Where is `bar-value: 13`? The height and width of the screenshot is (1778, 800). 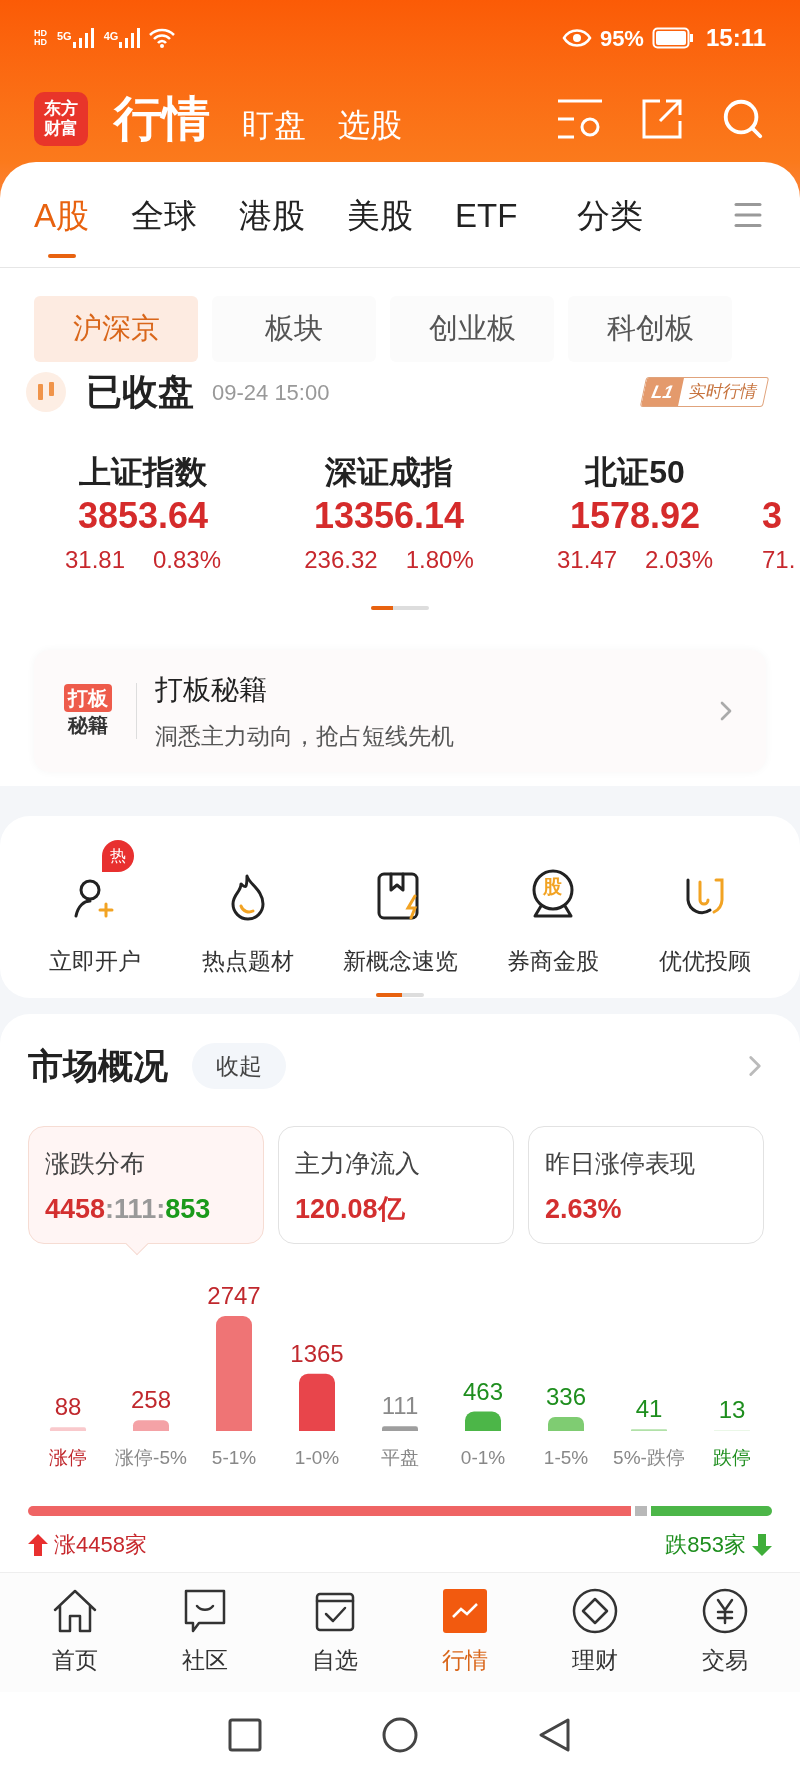
bar-value: 13 is located at coordinates (732, 1410).